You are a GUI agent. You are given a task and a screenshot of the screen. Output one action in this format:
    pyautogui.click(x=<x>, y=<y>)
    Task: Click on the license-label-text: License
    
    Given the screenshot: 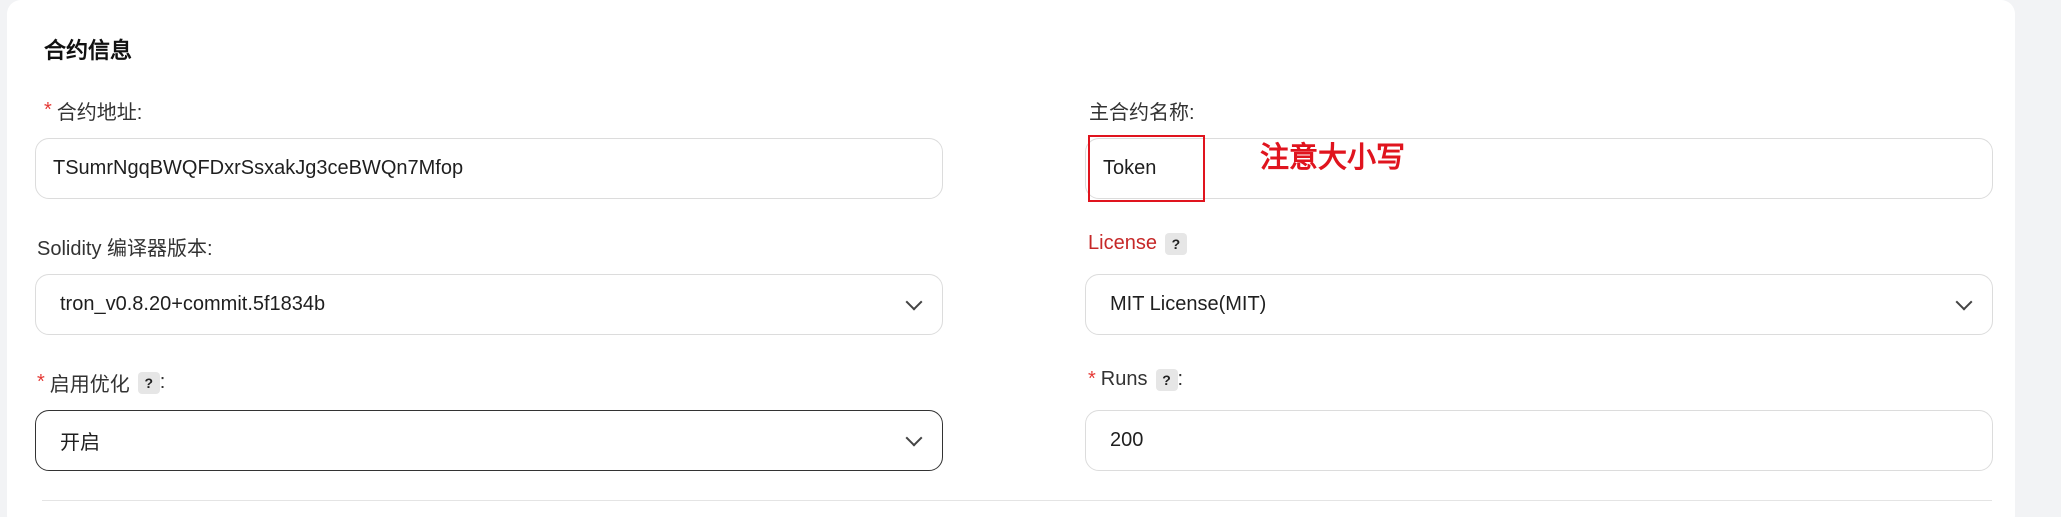 What is the action you would take?
    pyautogui.click(x=1122, y=243)
    